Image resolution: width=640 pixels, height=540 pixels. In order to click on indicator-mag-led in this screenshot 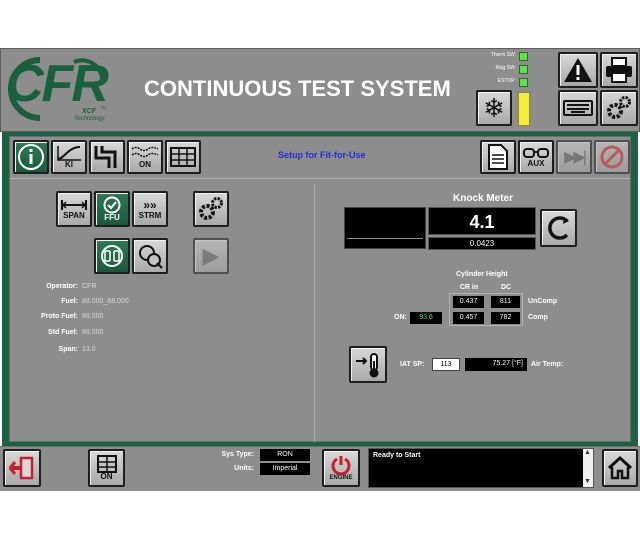, I will do `click(523, 69)`.